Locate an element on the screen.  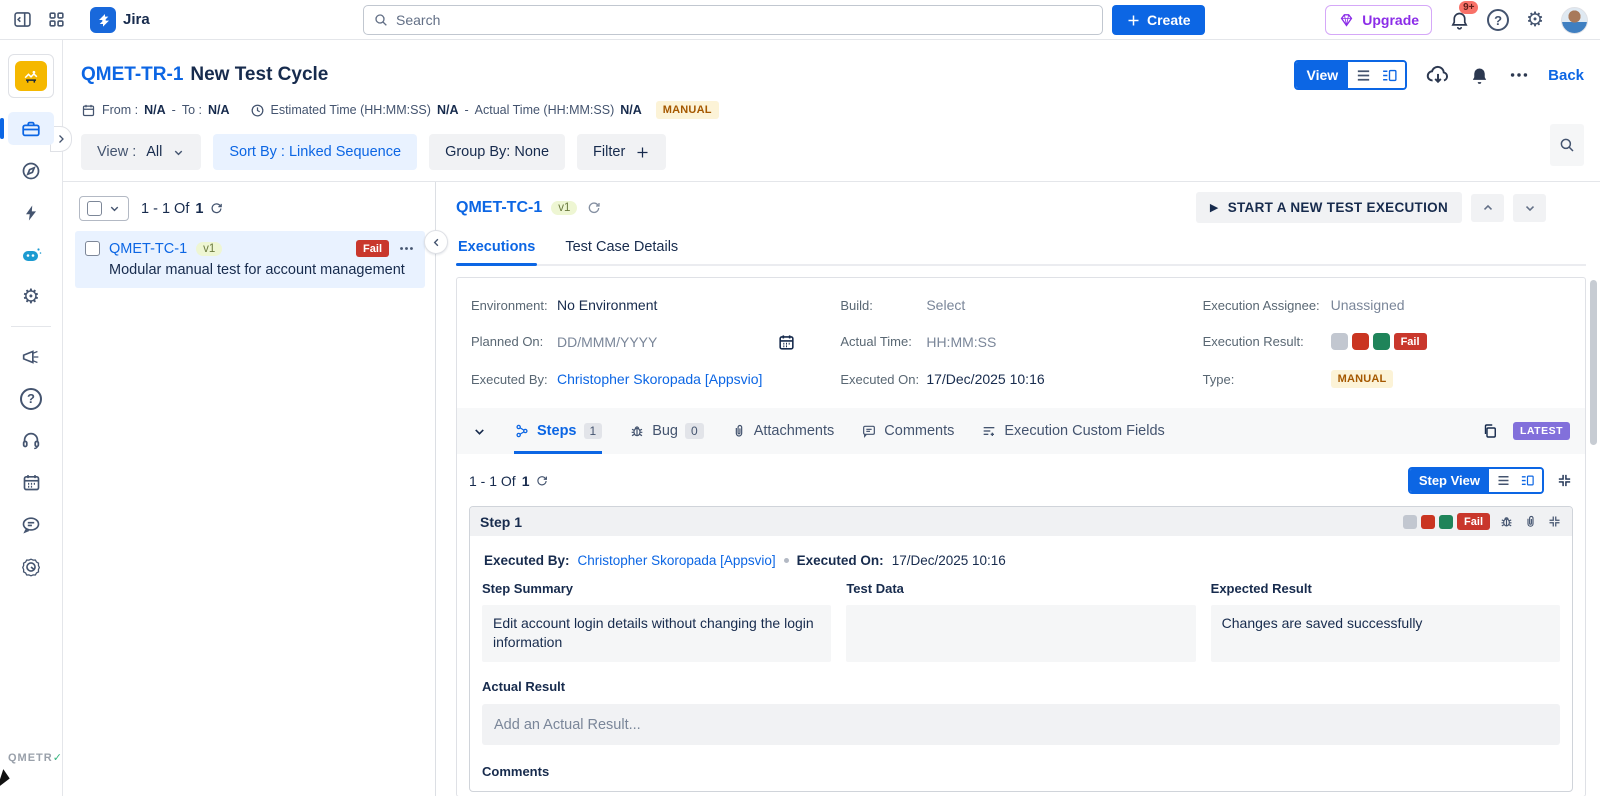
sidebar-item-explore is located at coordinates (31, 170).